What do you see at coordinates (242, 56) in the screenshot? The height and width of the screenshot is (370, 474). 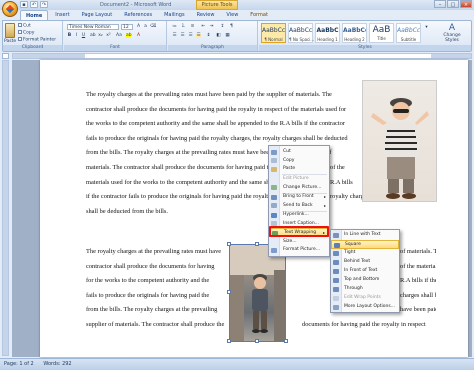 I see `horizontal-ruler` at bounding box center [242, 56].